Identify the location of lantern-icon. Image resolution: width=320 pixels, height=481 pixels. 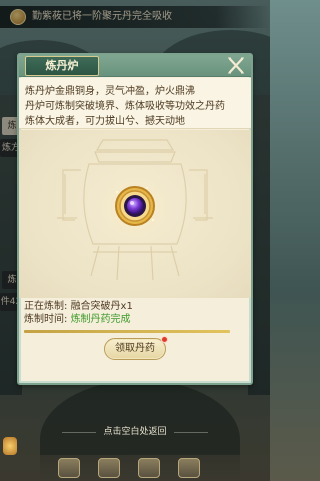
(10, 446).